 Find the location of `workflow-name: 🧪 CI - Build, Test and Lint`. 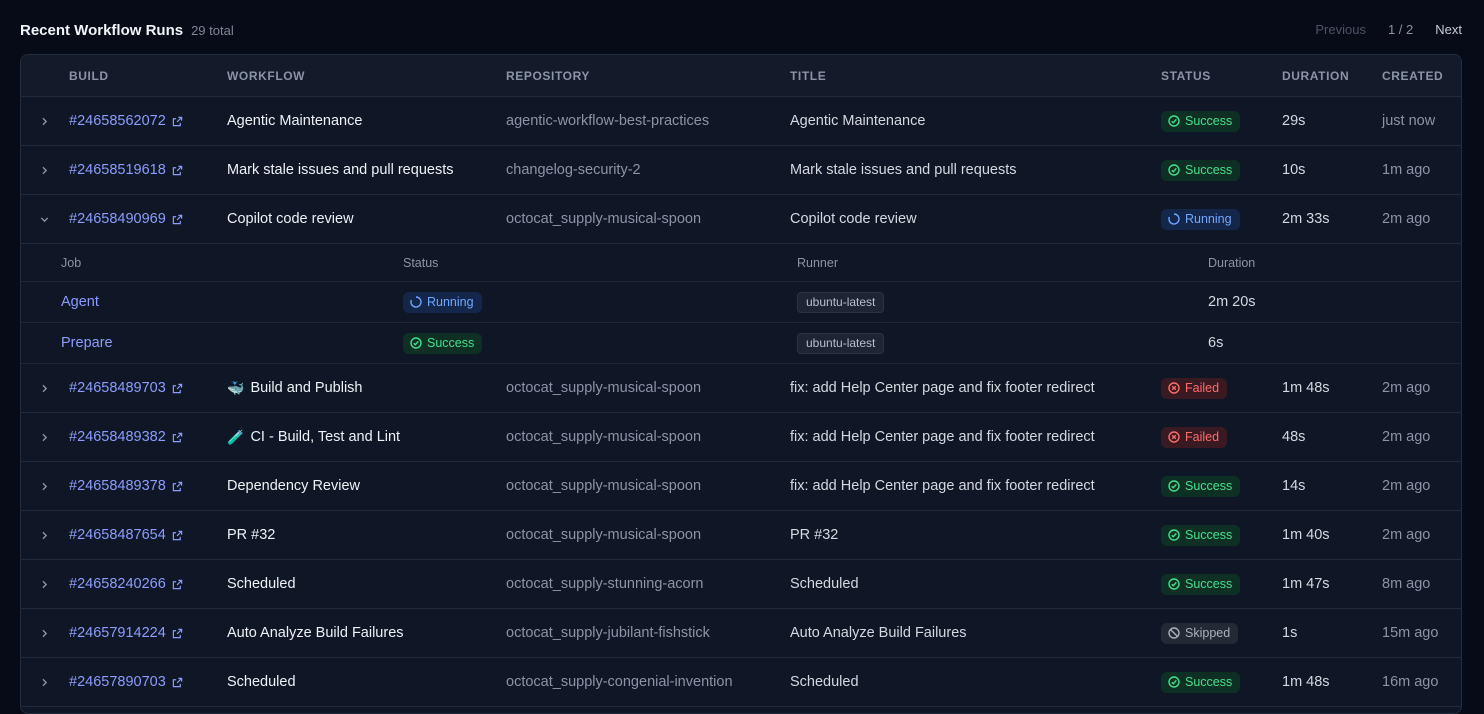

workflow-name: 🧪 CI - Build, Test and Lint is located at coordinates (313, 437).